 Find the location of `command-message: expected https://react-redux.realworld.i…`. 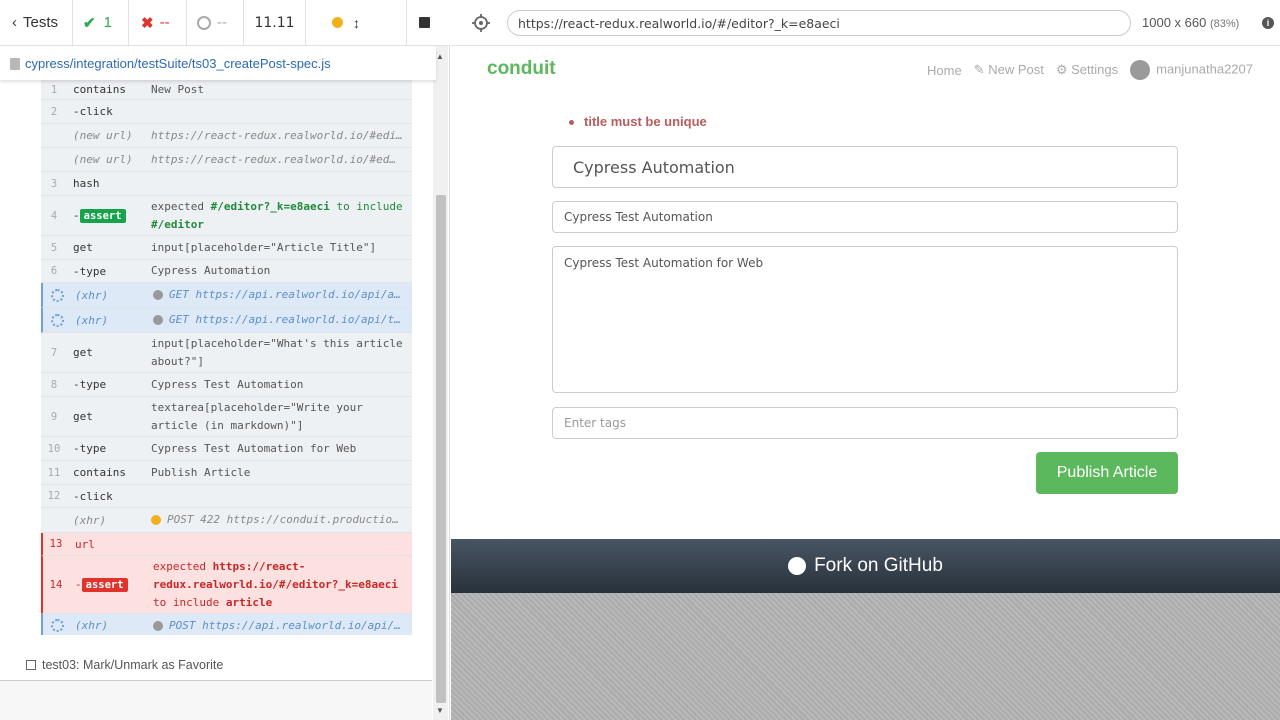

command-message: expected https://react-redux.realworld.i… is located at coordinates (279, 585).